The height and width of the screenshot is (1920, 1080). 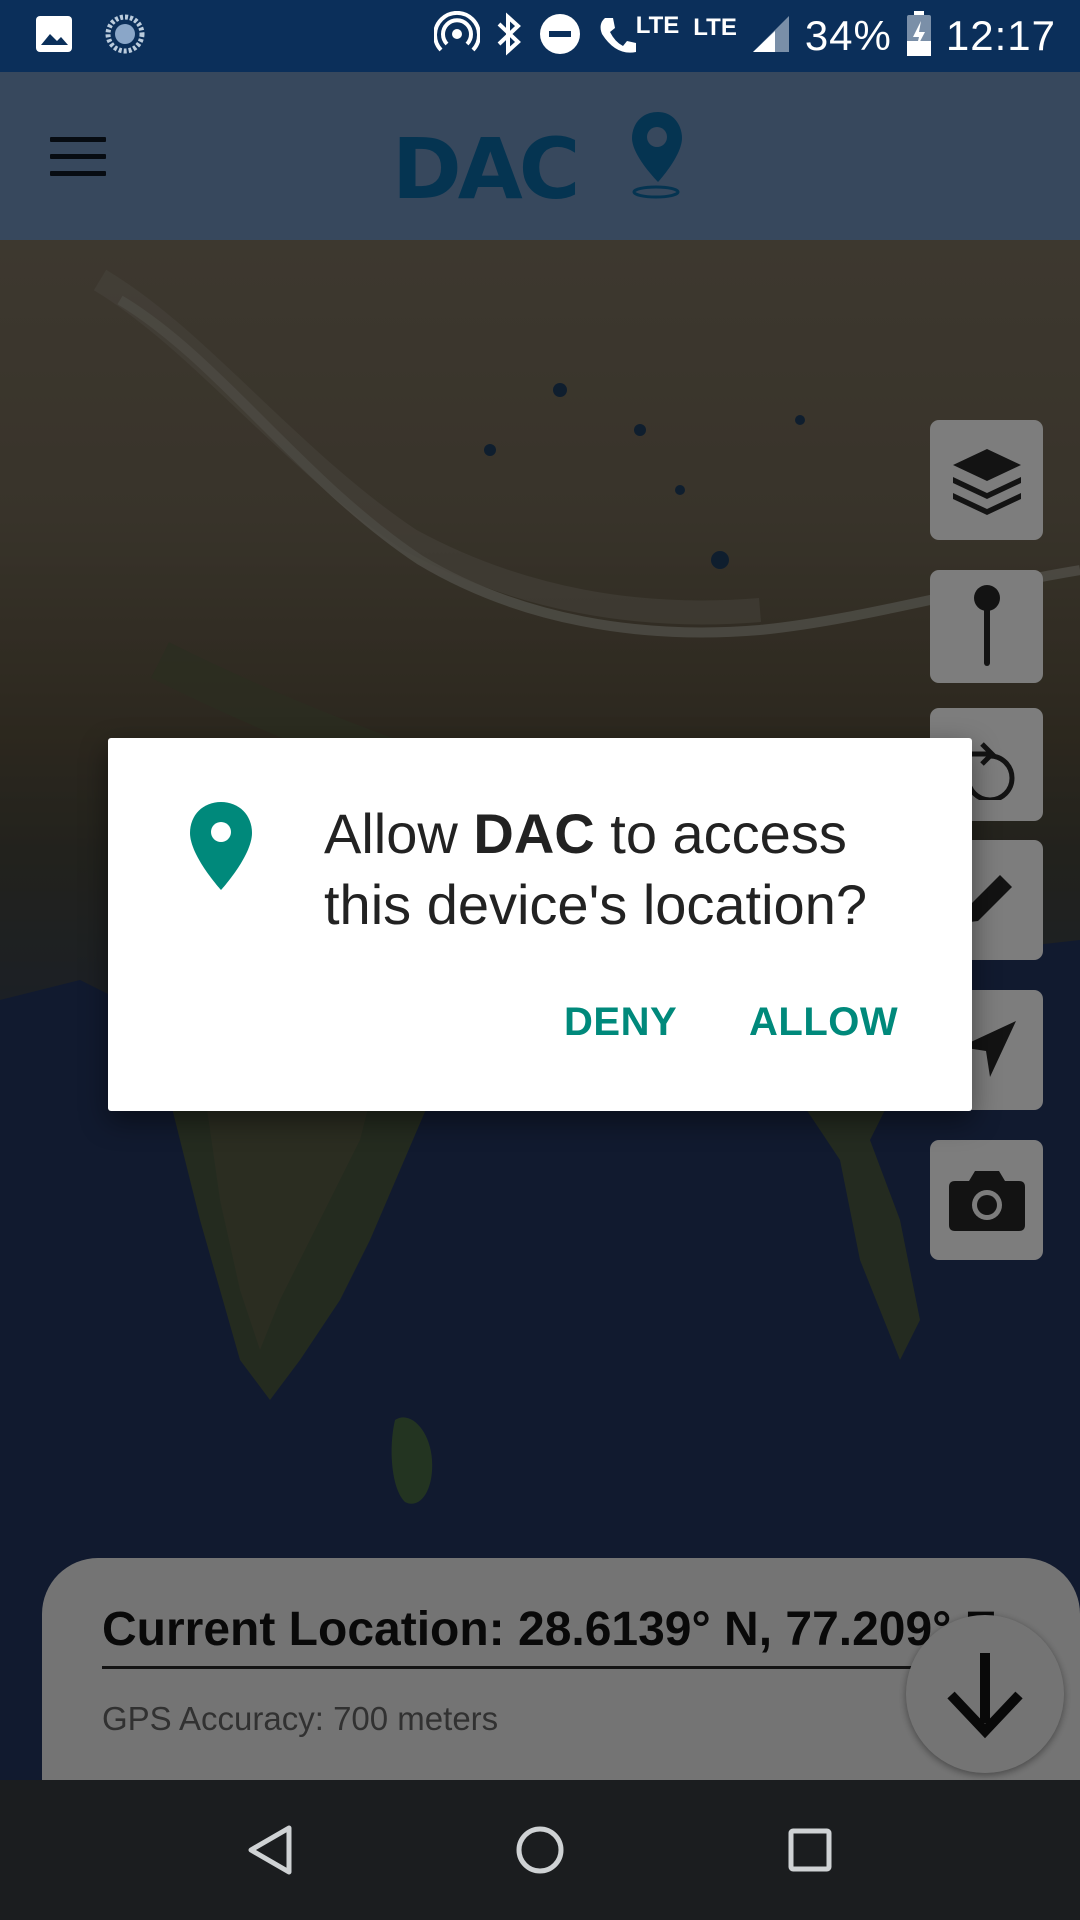 I want to click on dialog-app-name: DAC, so click(x=534, y=833).